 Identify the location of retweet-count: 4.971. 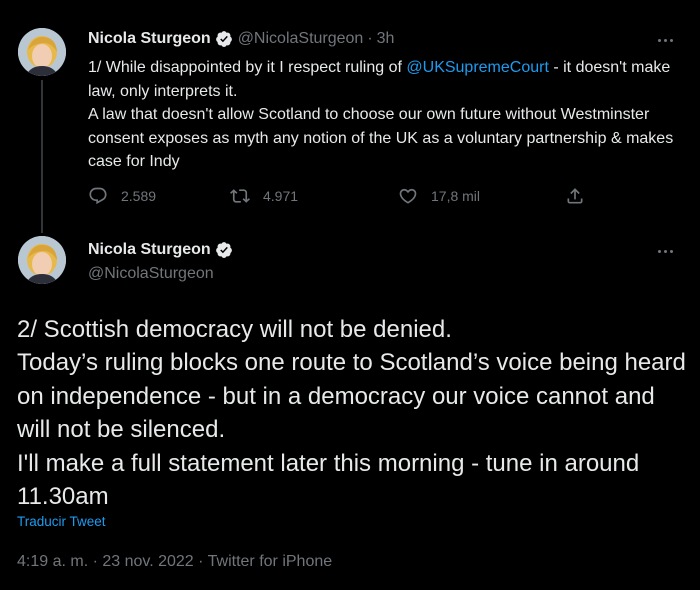
(281, 196).